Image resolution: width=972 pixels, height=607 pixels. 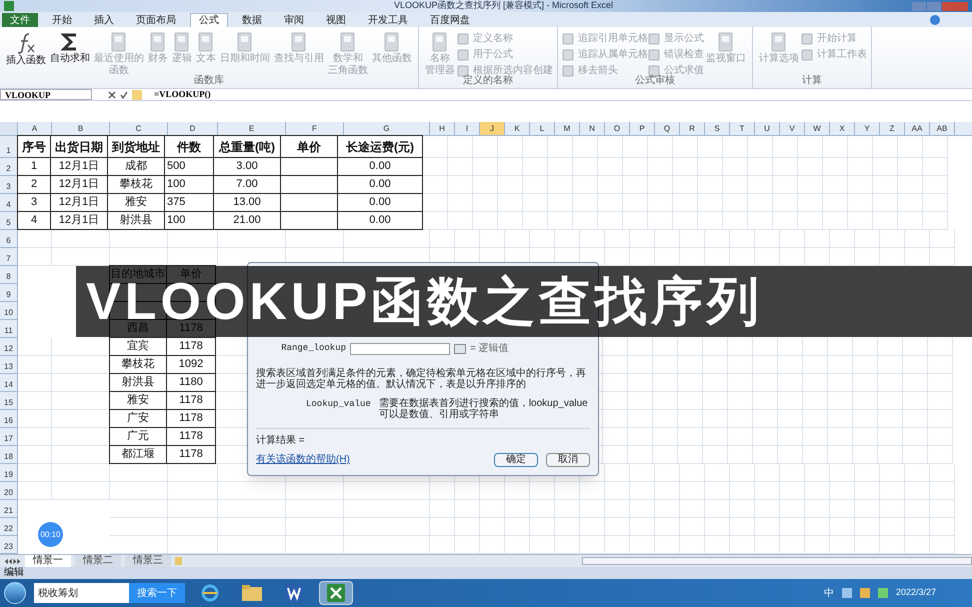 I want to click on row-header: 9, so click(x=9, y=293).